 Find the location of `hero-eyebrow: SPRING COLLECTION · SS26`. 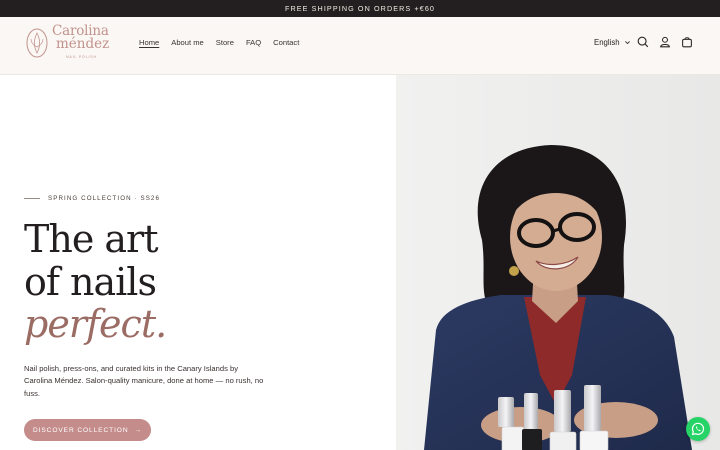

hero-eyebrow: SPRING COLLECTION · SS26 is located at coordinates (92, 198).